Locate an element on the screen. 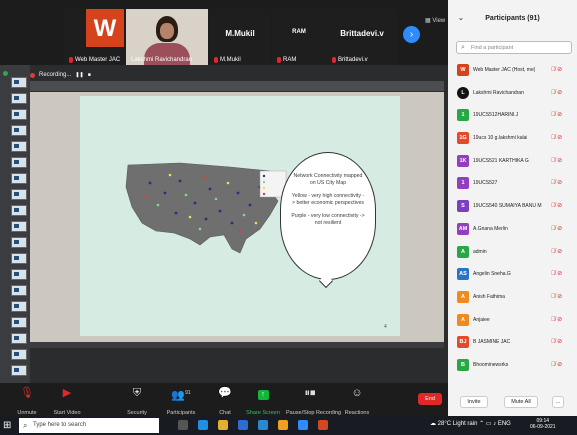  participant-row: Aadmin 🎙̸ ⊘ is located at coordinates (512, 252).